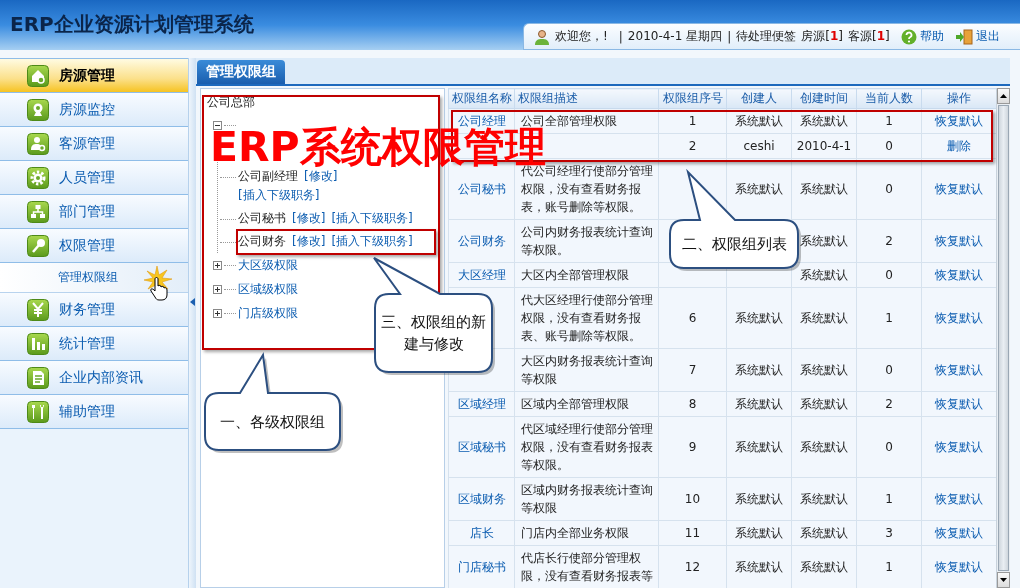 The image size is (1020, 588). I want to click on sidebar-item: 人员管理, so click(94, 178).